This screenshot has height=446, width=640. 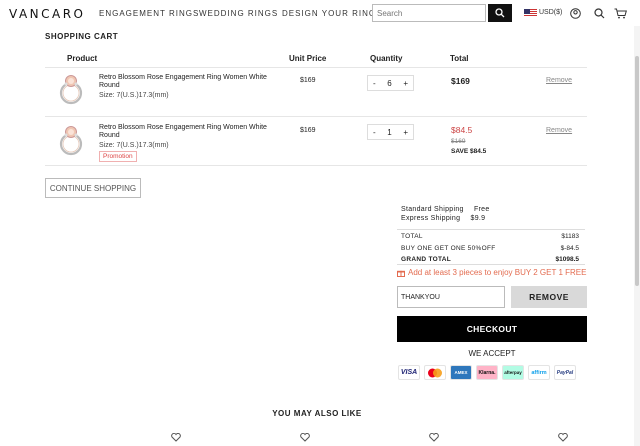 What do you see at coordinates (82, 36) in the screenshot?
I see `page-title: SHOPPING CART` at bounding box center [82, 36].